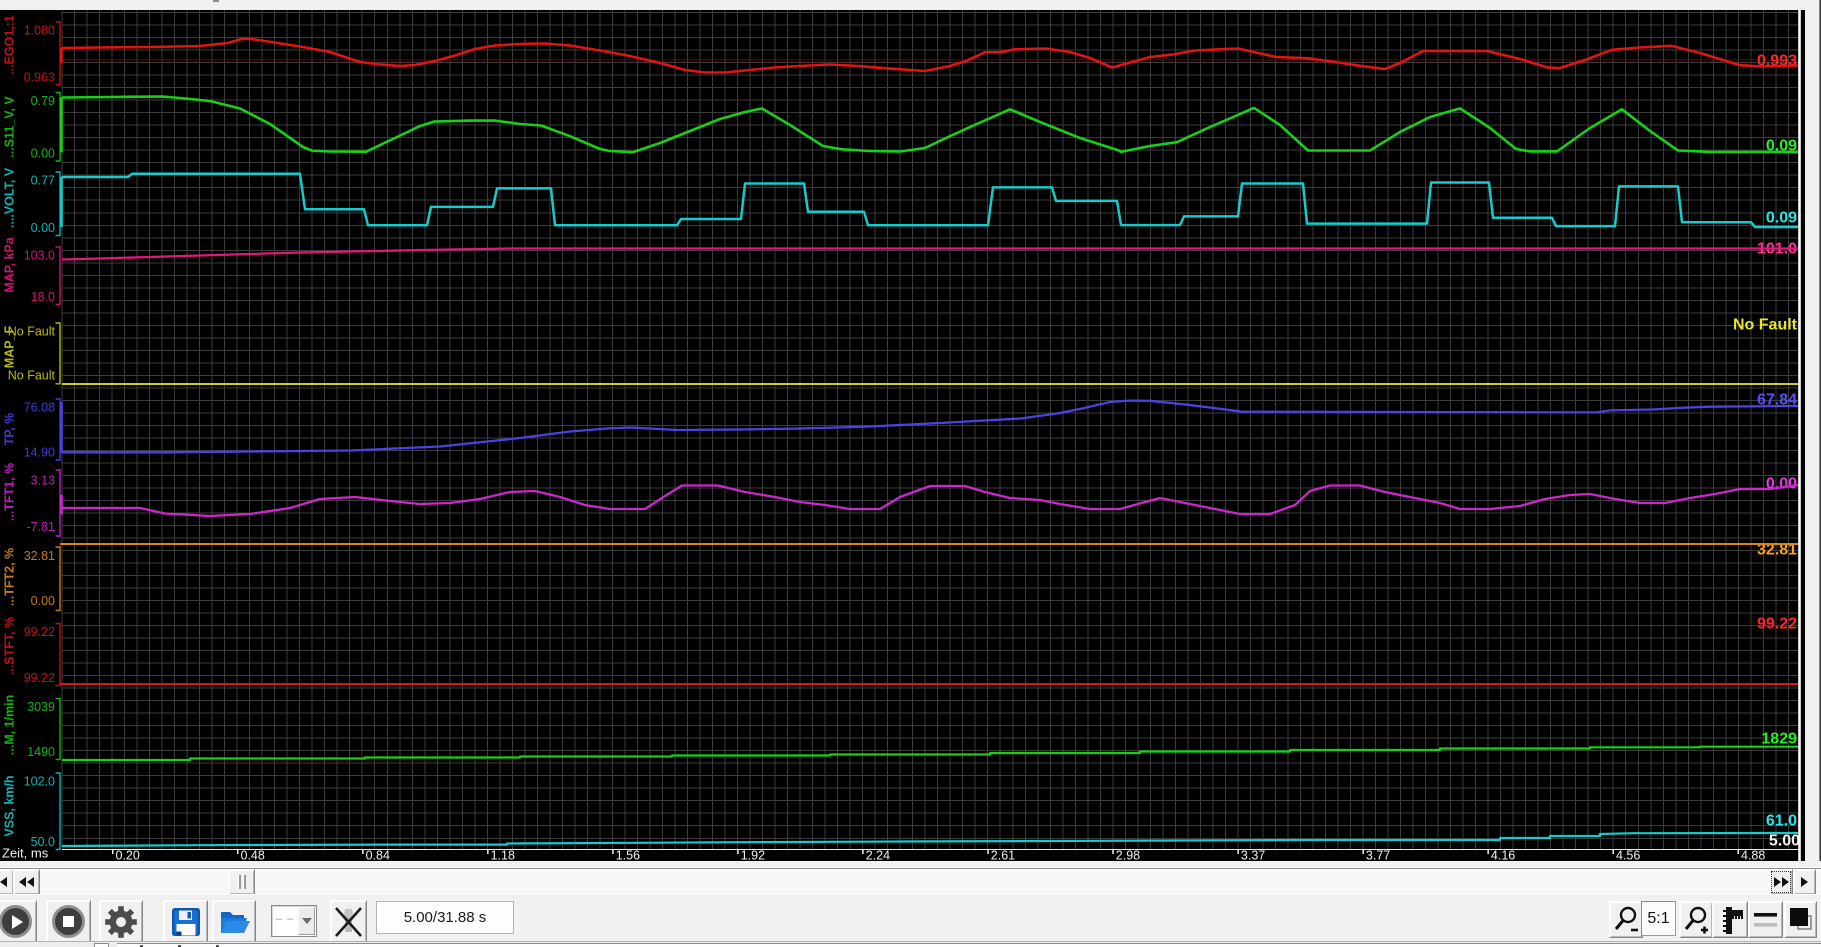 This screenshot has height=947, width=1821. Describe the element at coordinates (10, 197) in the screenshot. I see `svg-text: ....VOLT, V` at that location.